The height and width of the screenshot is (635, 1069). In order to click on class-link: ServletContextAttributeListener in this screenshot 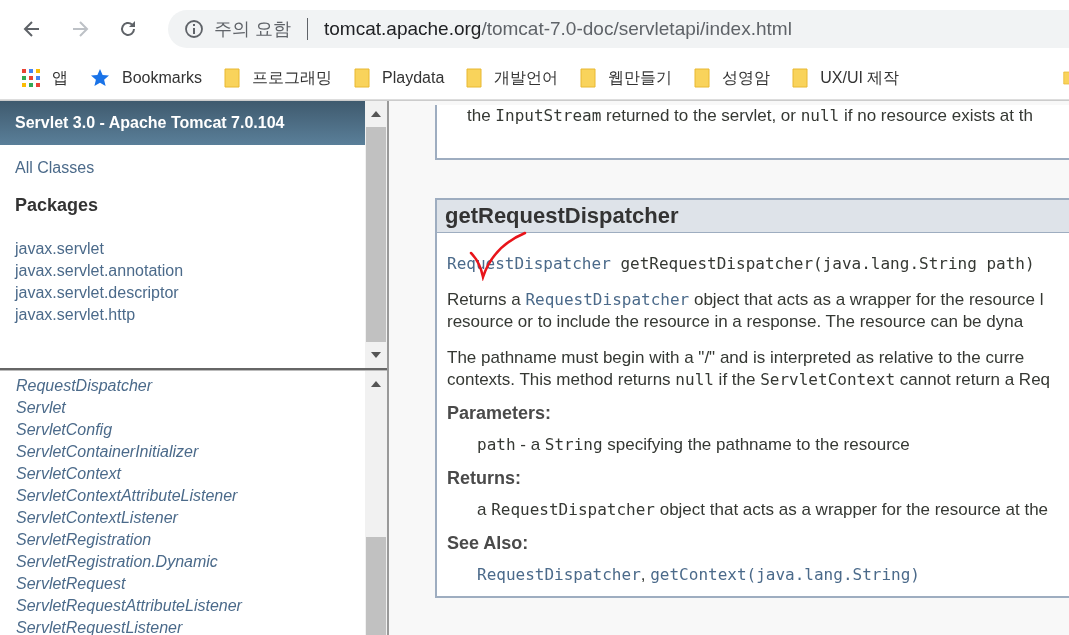, I will do `click(127, 496)`.